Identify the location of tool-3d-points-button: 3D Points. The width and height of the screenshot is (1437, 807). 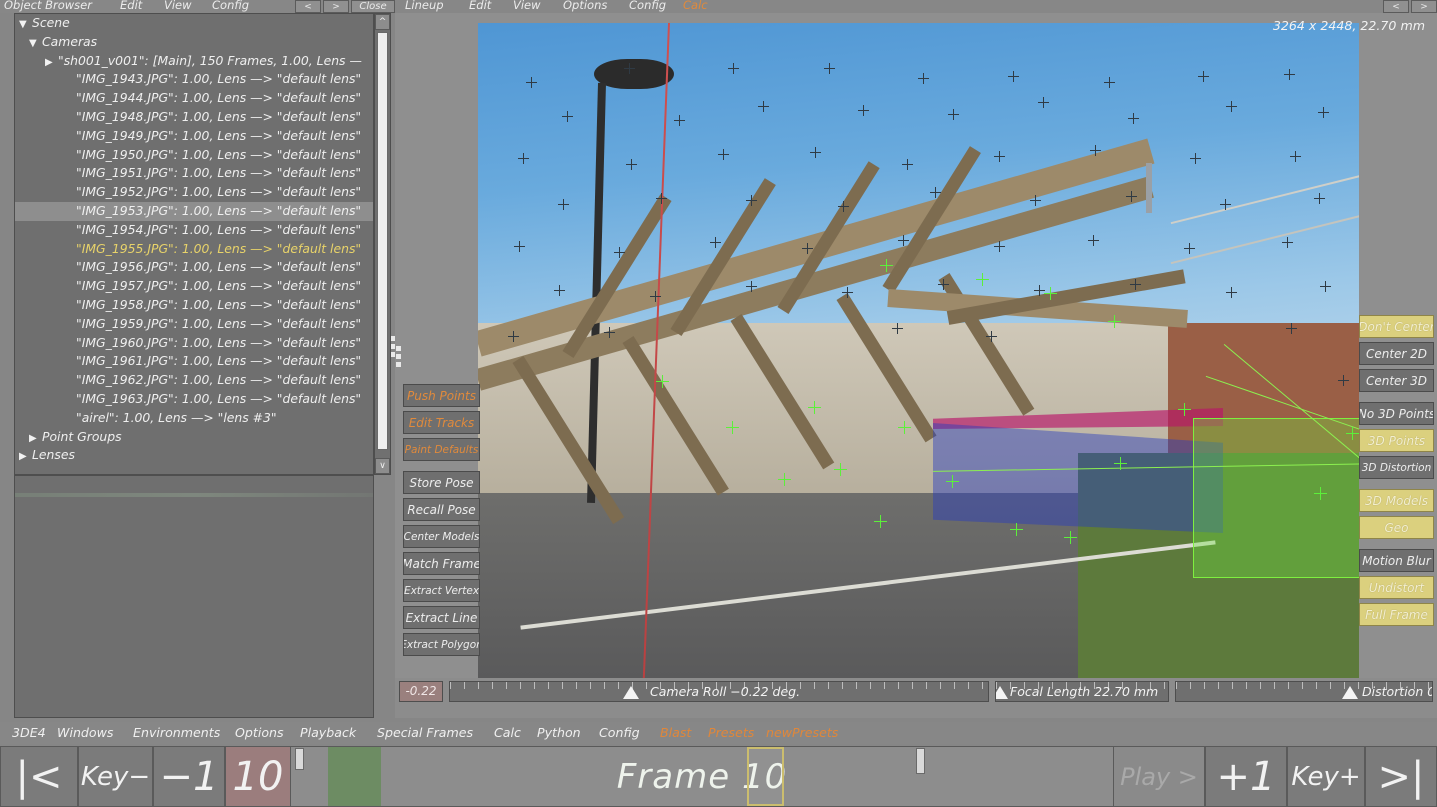
(1396, 440).